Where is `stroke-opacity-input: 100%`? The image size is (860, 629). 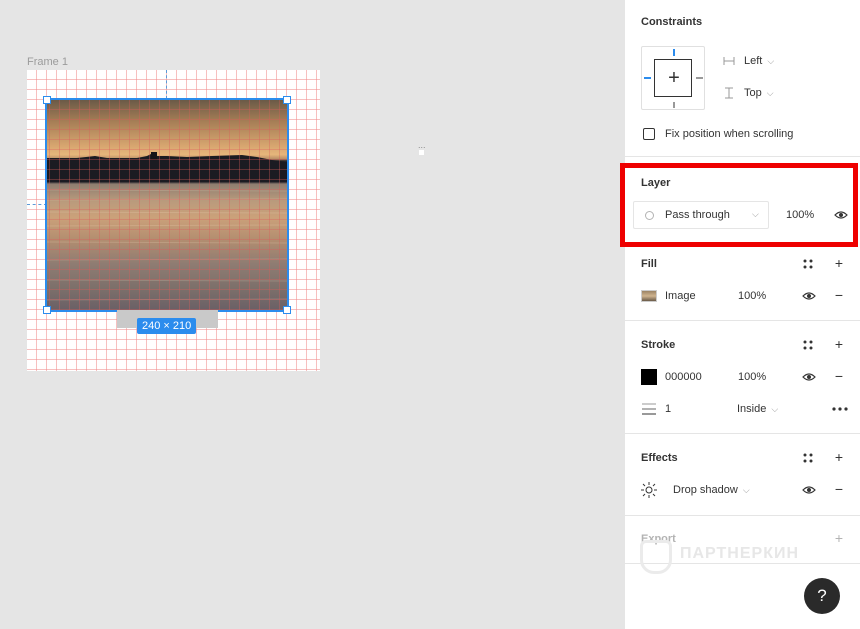
stroke-opacity-input: 100% is located at coordinates (752, 377).